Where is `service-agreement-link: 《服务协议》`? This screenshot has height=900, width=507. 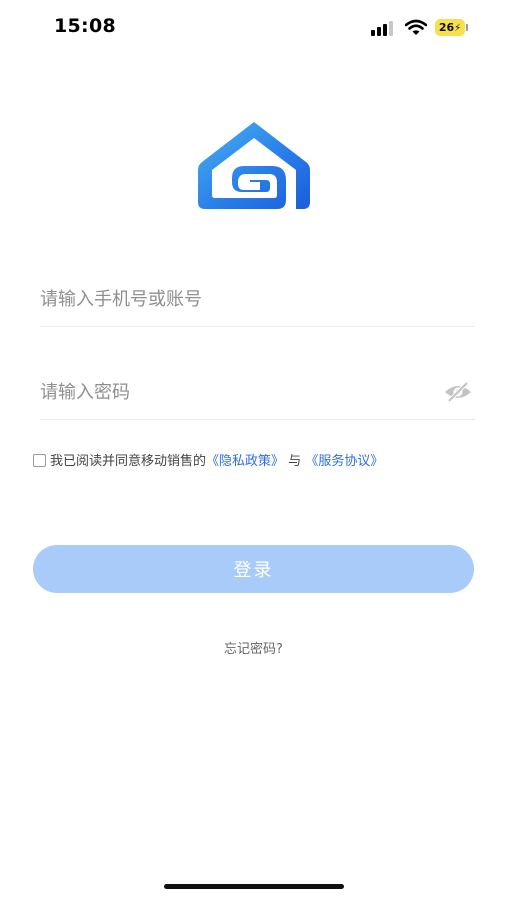 service-agreement-link: 《服务协议》 is located at coordinates (344, 461).